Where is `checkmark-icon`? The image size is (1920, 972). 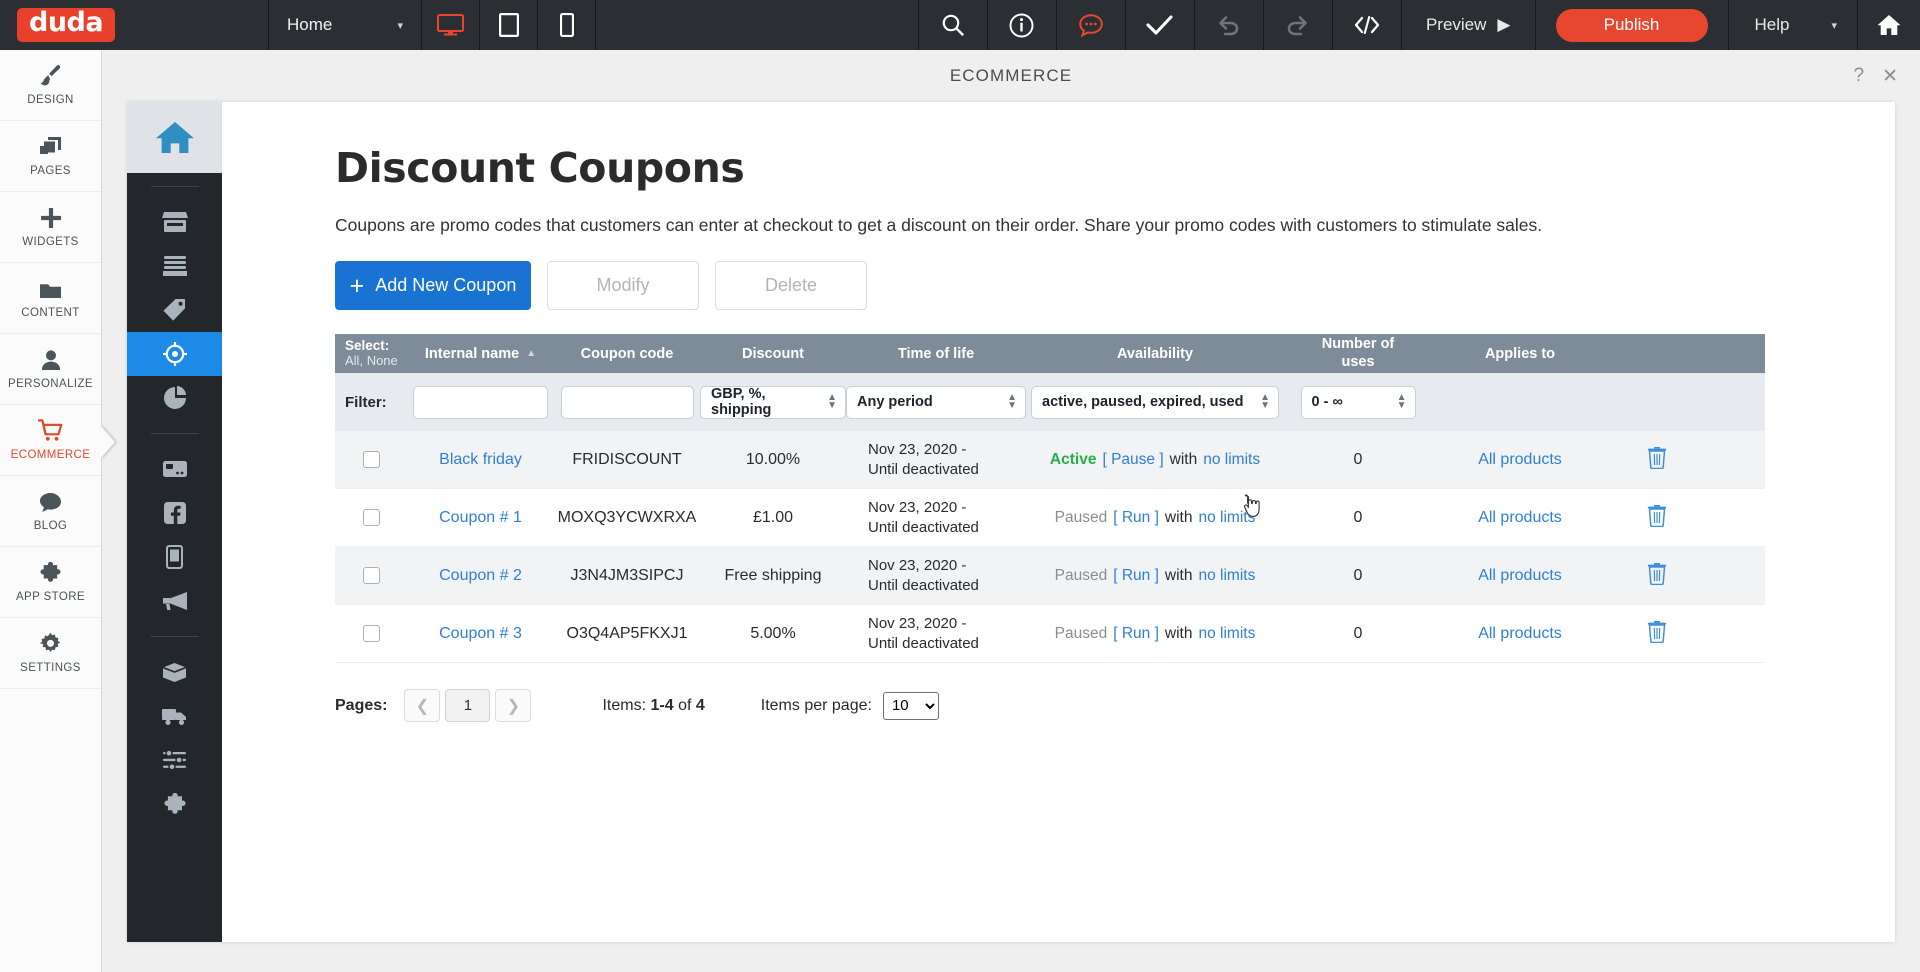
checkmark-icon is located at coordinates (1160, 25).